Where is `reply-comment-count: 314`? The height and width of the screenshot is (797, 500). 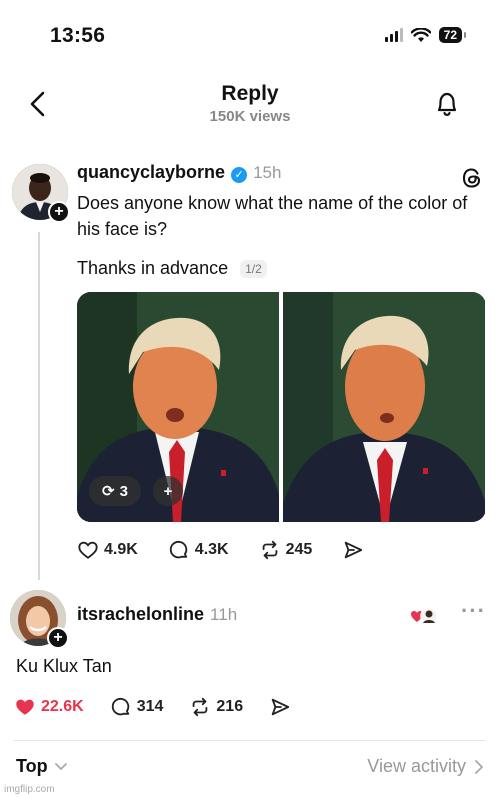 reply-comment-count: 314 is located at coordinates (150, 706).